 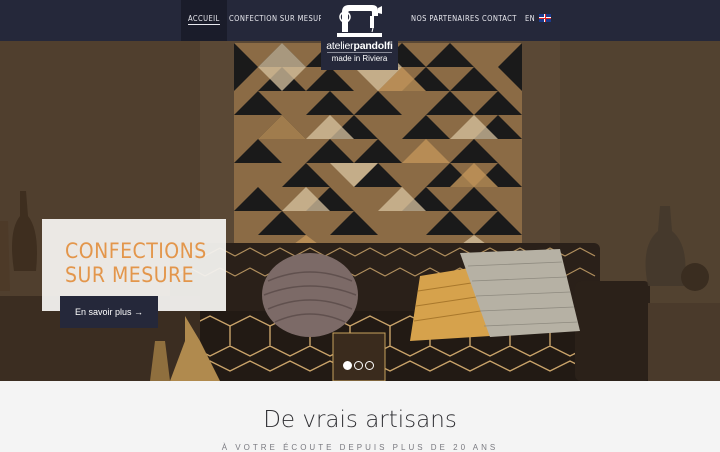 I want to click on nav-item-contact: Contact, so click(x=499, y=20).